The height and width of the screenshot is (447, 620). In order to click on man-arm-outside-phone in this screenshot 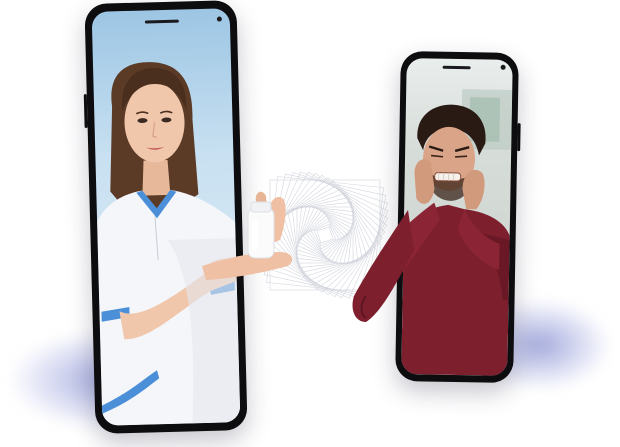, I will do `click(383, 266)`.